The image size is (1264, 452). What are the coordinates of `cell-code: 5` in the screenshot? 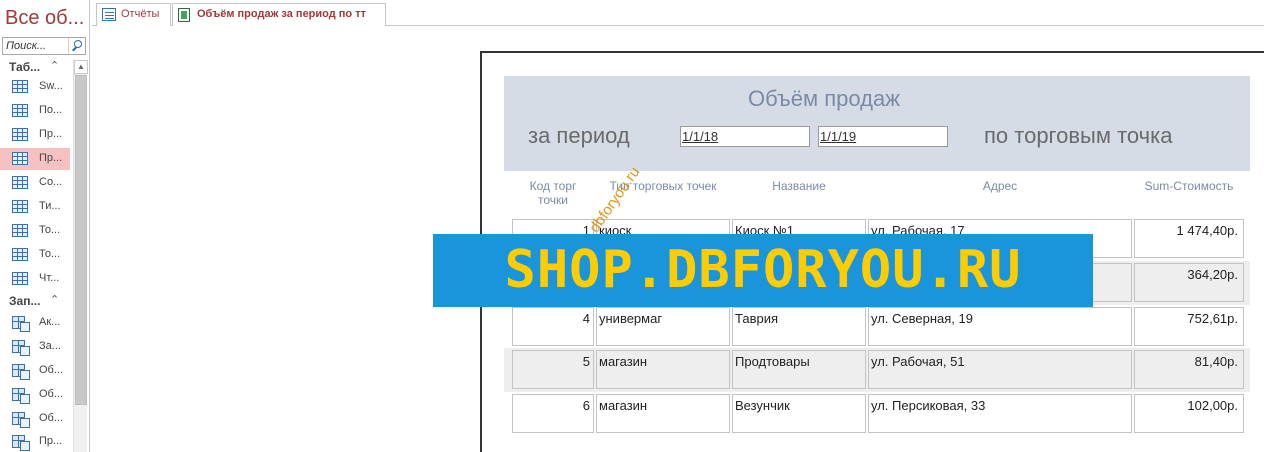 It's located at (553, 369).